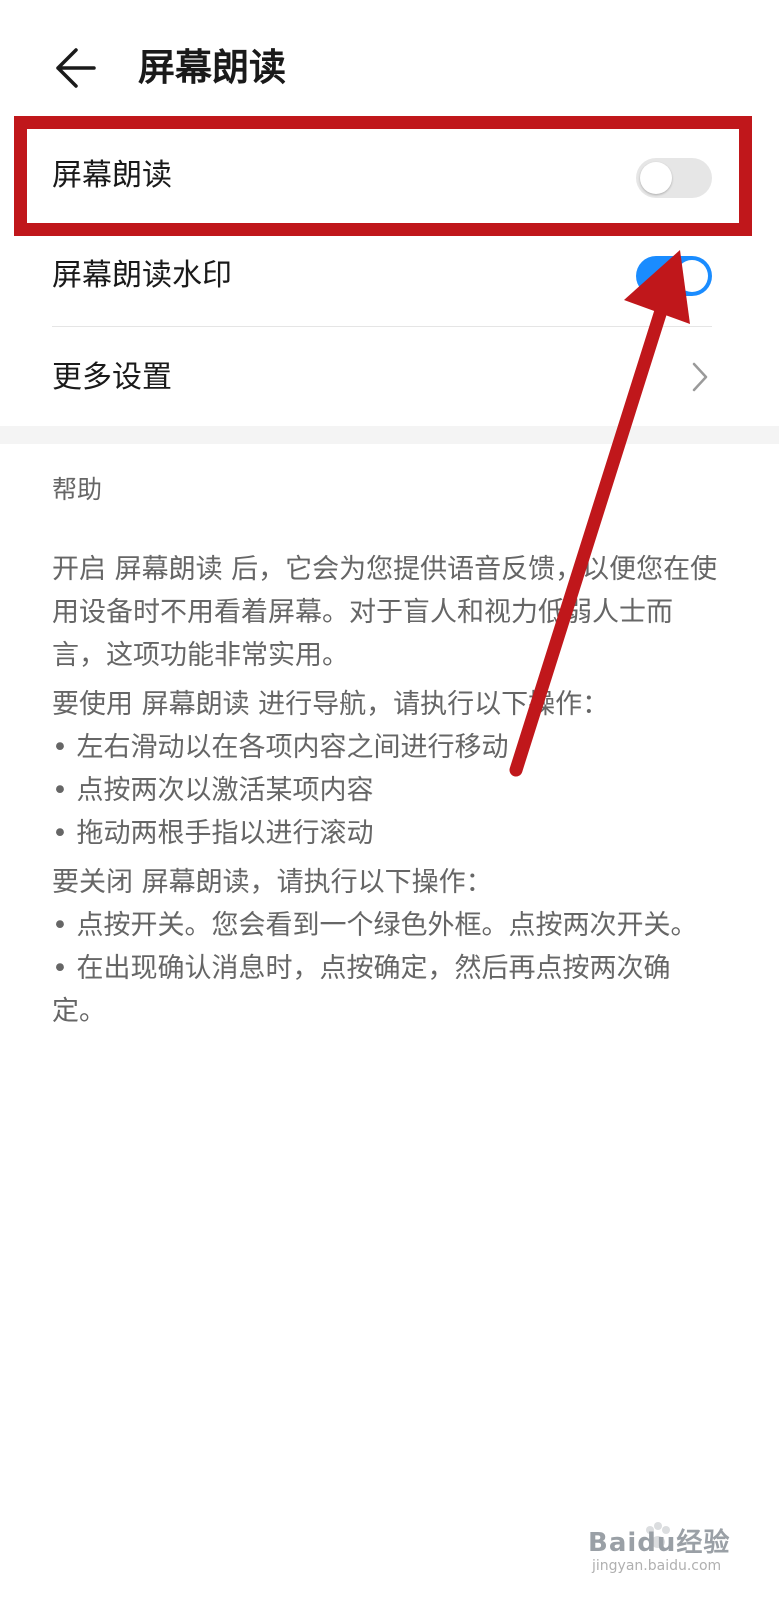 Image resolution: width=779 pixels, height=1600 pixels. I want to click on watermark-url: jingyan.baidu.com, so click(657, 1566).